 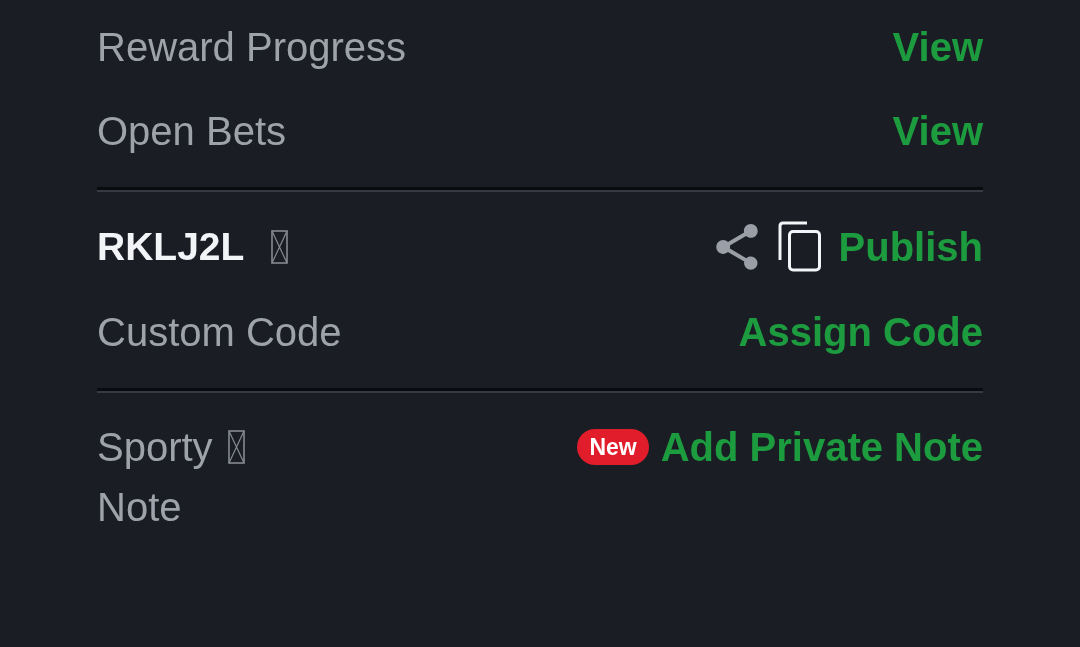 I want to click on new-badge: New, so click(x=613, y=447).